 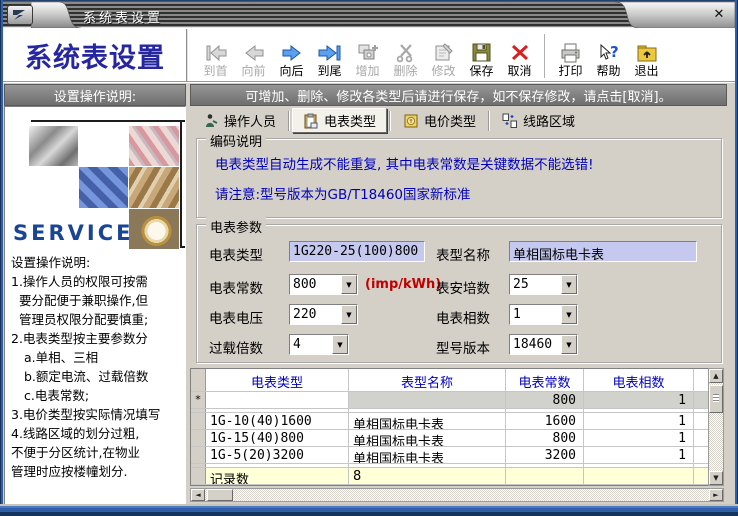 I want to click on phase-select: 1 ▼, so click(x=543, y=314).